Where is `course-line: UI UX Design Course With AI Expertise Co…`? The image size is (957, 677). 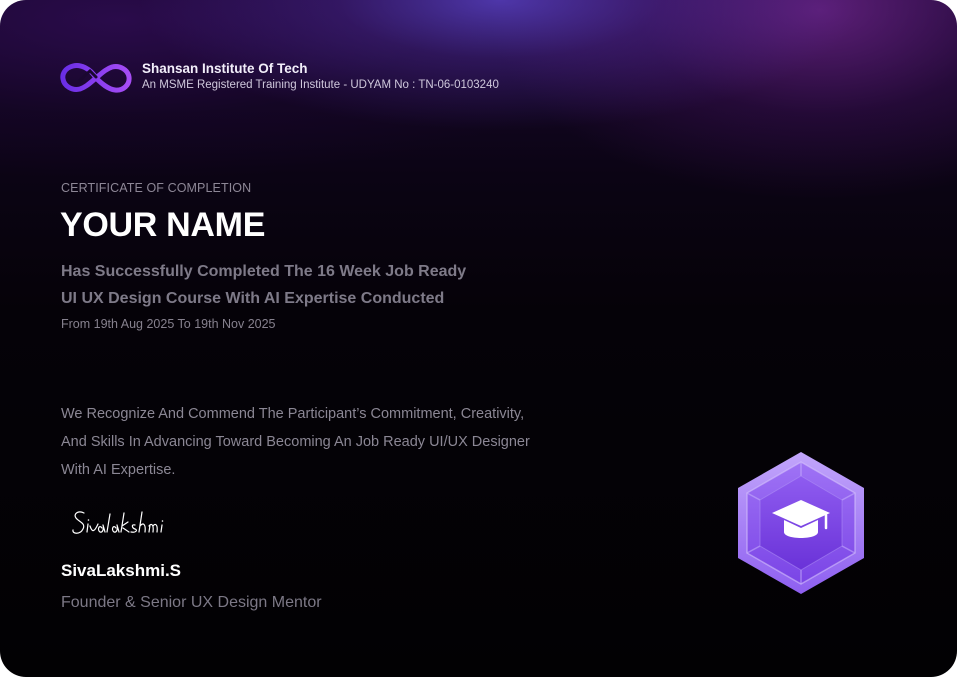
course-line: UI UX Design Course With AI Expertise Co… is located at coordinates (253, 298).